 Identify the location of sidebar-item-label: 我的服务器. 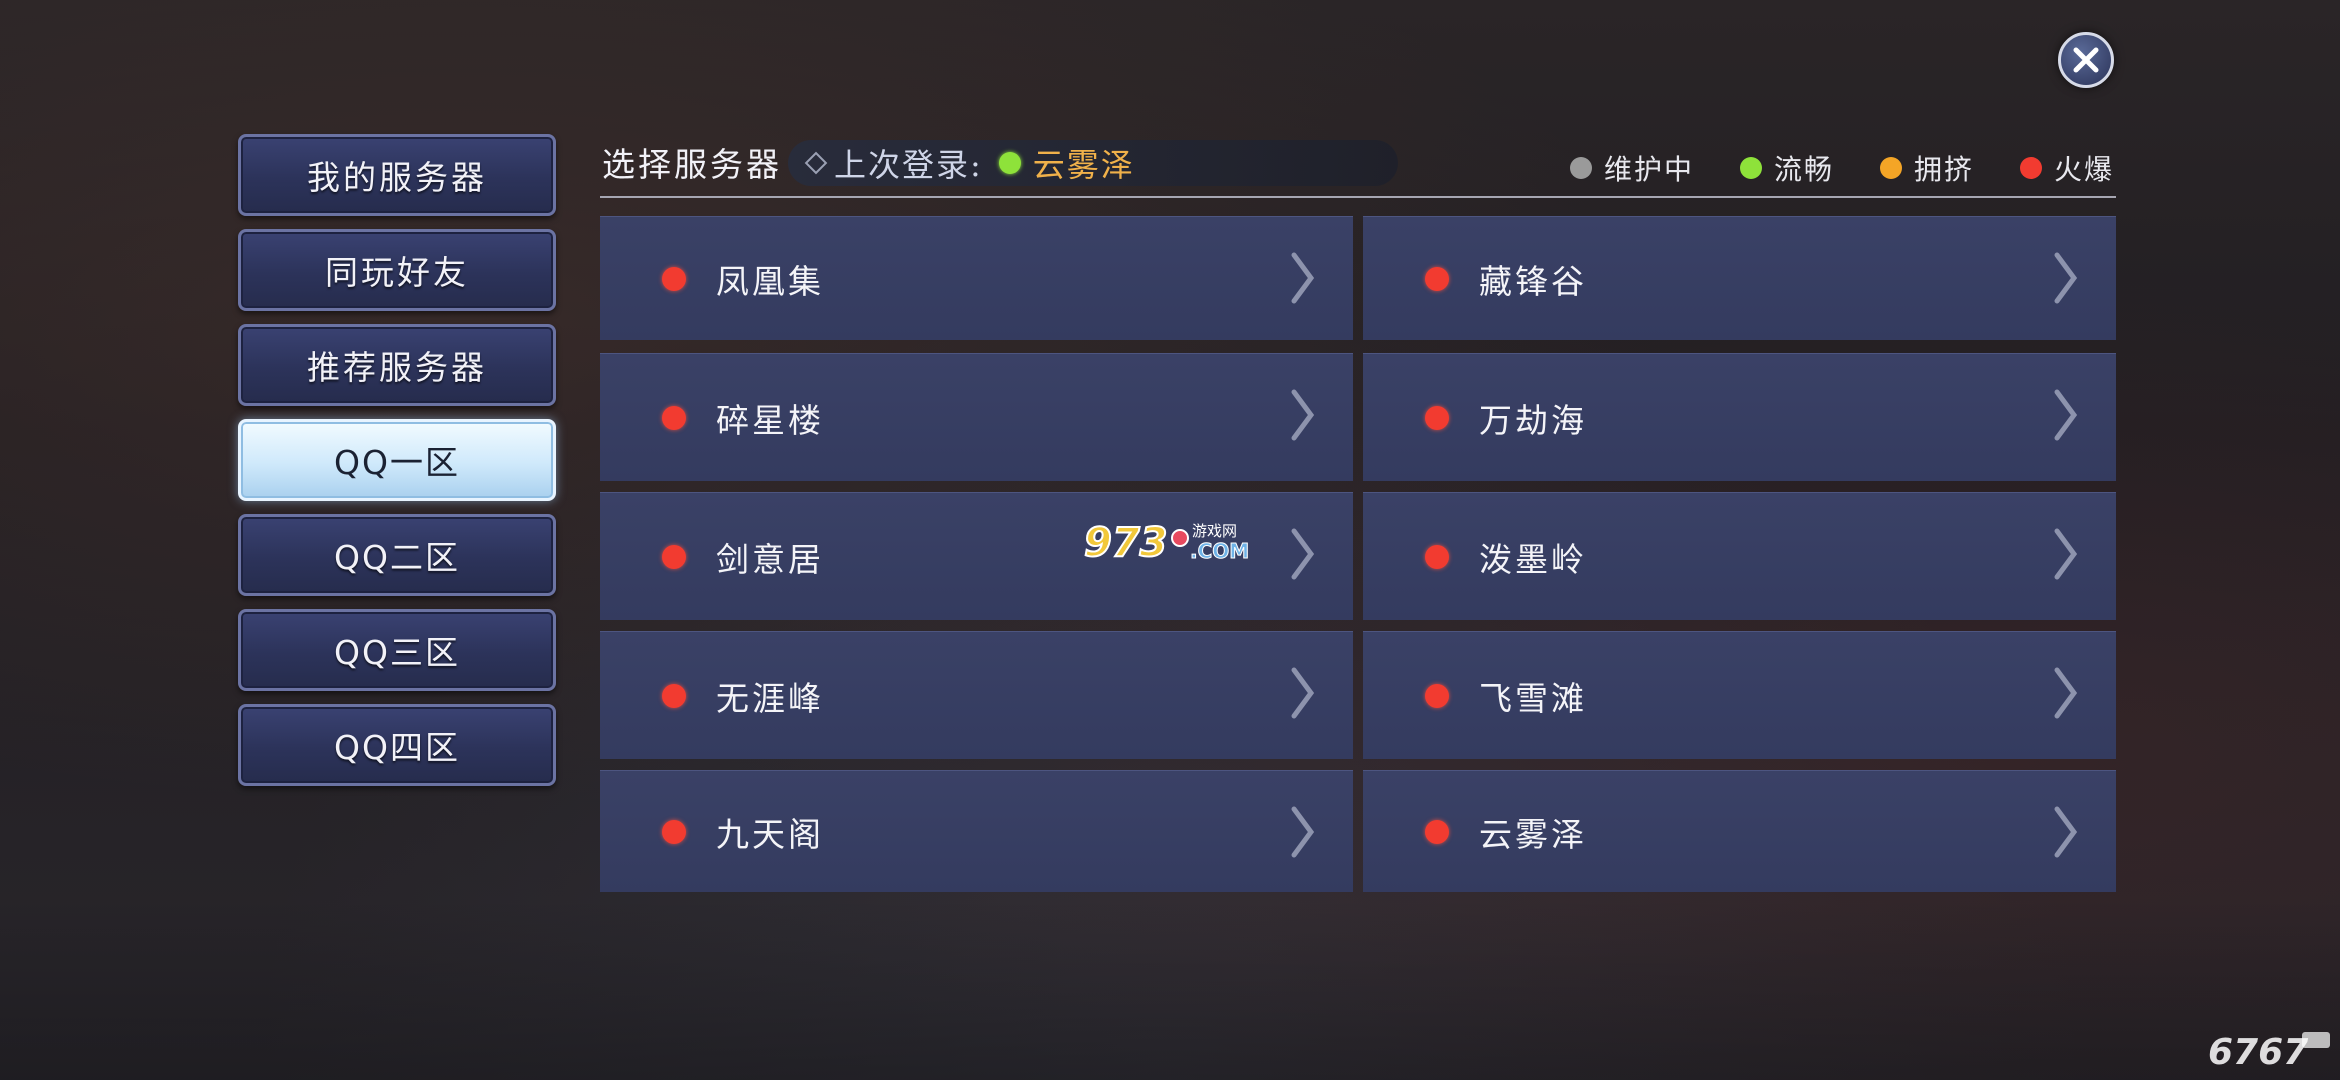
(397, 177).